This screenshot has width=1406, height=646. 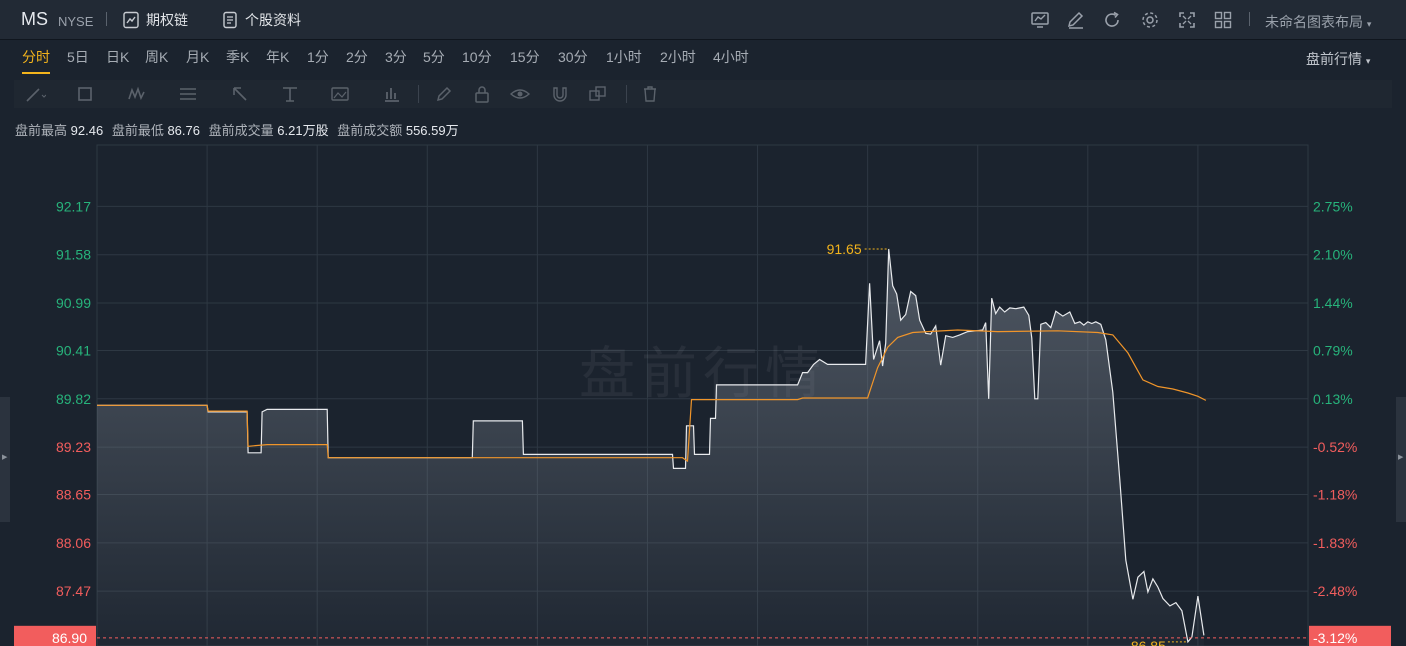 What do you see at coordinates (230, 20) in the screenshot?
I see `document-icon` at bounding box center [230, 20].